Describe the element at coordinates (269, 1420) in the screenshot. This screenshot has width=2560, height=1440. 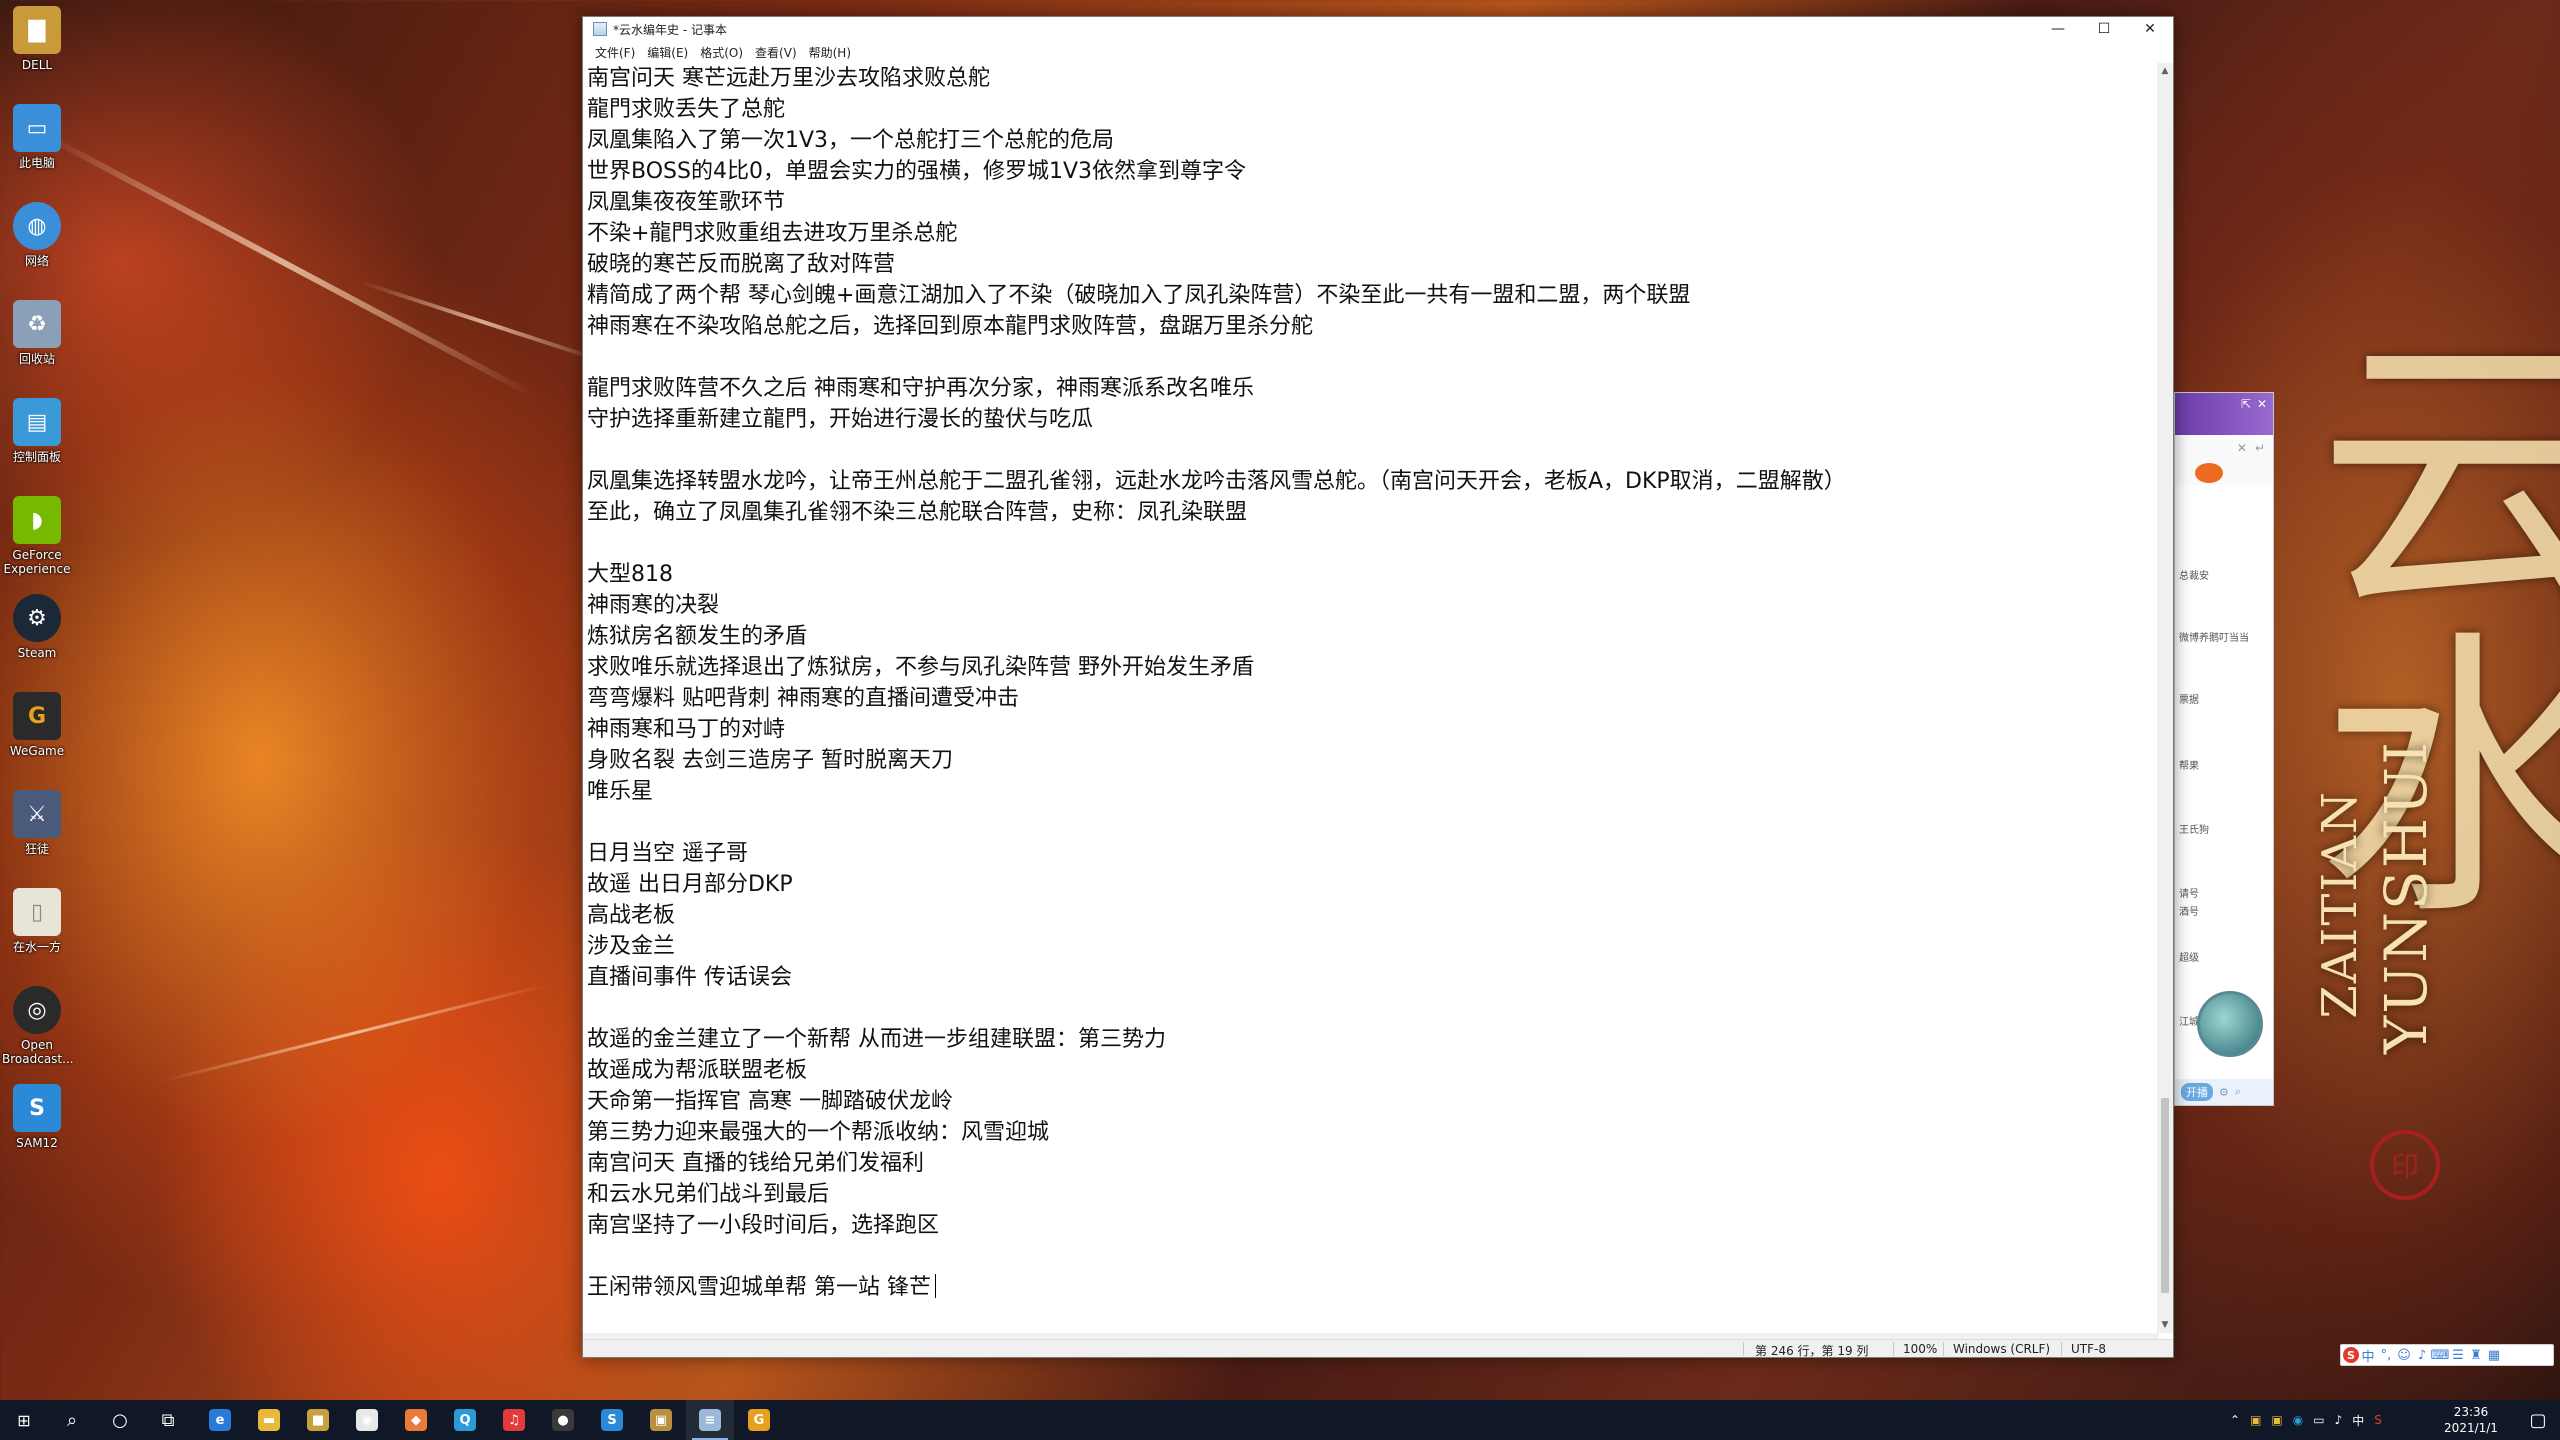
I see `taskbar-app-file-explorer: ▬` at that location.